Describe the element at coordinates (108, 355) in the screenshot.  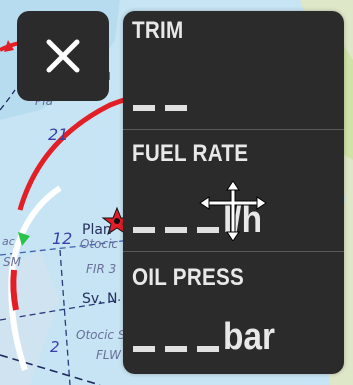
I see `map-label-flw: FLW` at that location.